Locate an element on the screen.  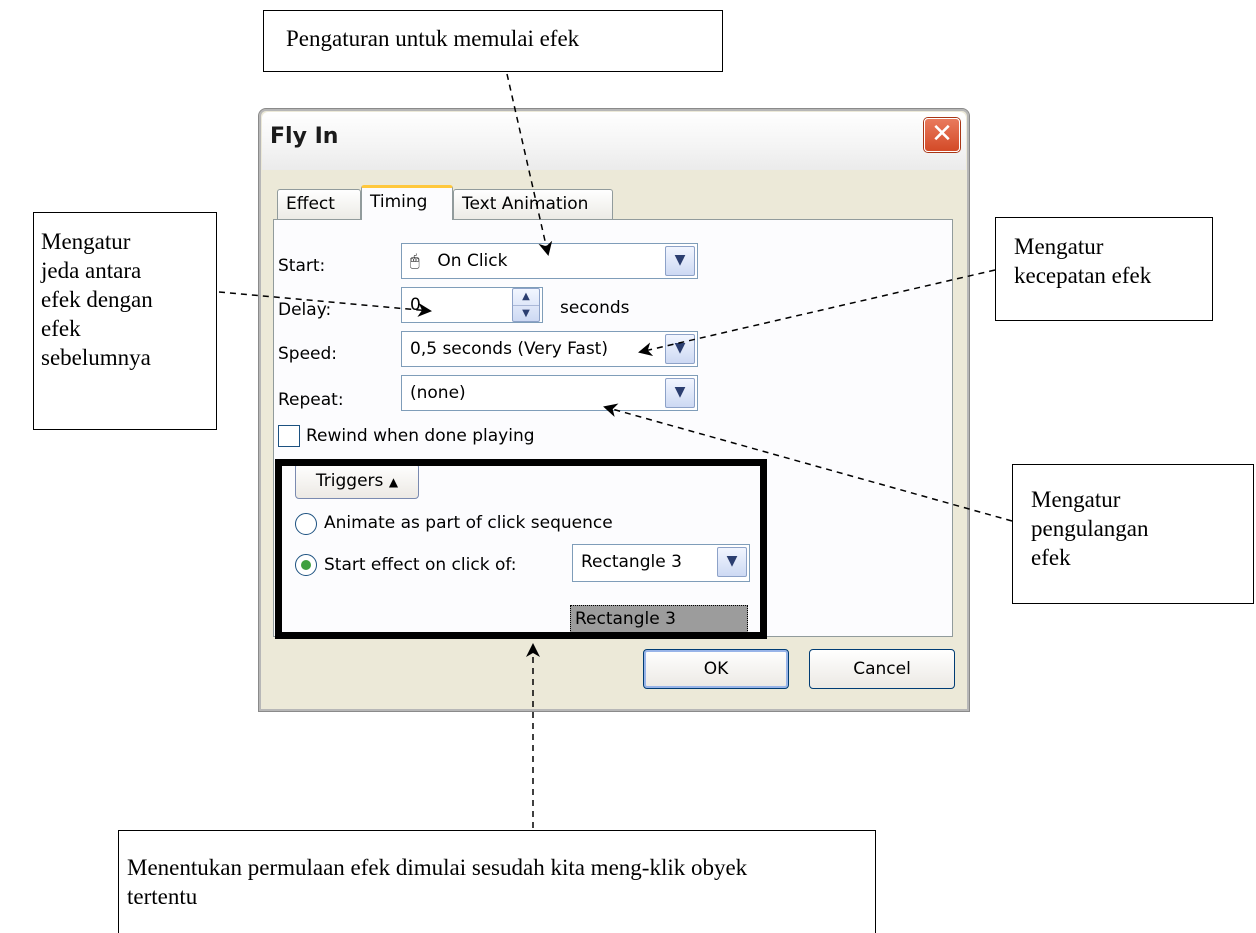
close-icon: ✕ is located at coordinates (942, 135).